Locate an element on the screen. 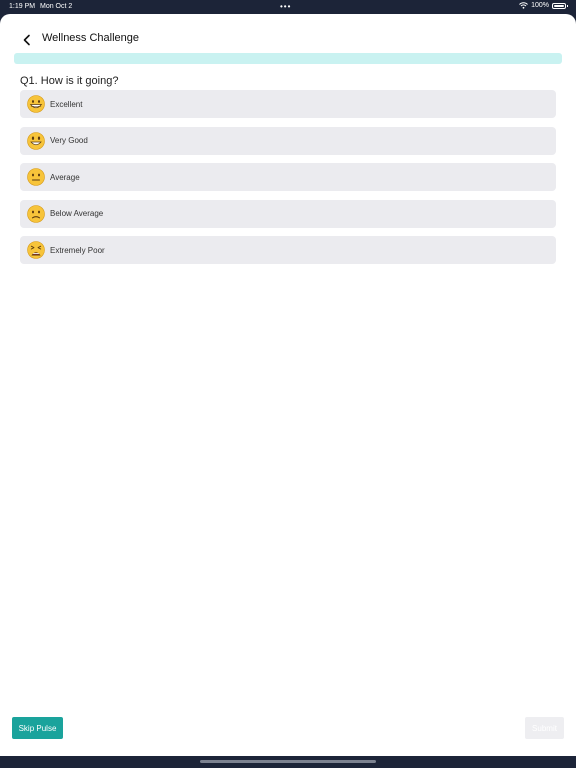  option-label: Average is located at coordinates (65, 177).